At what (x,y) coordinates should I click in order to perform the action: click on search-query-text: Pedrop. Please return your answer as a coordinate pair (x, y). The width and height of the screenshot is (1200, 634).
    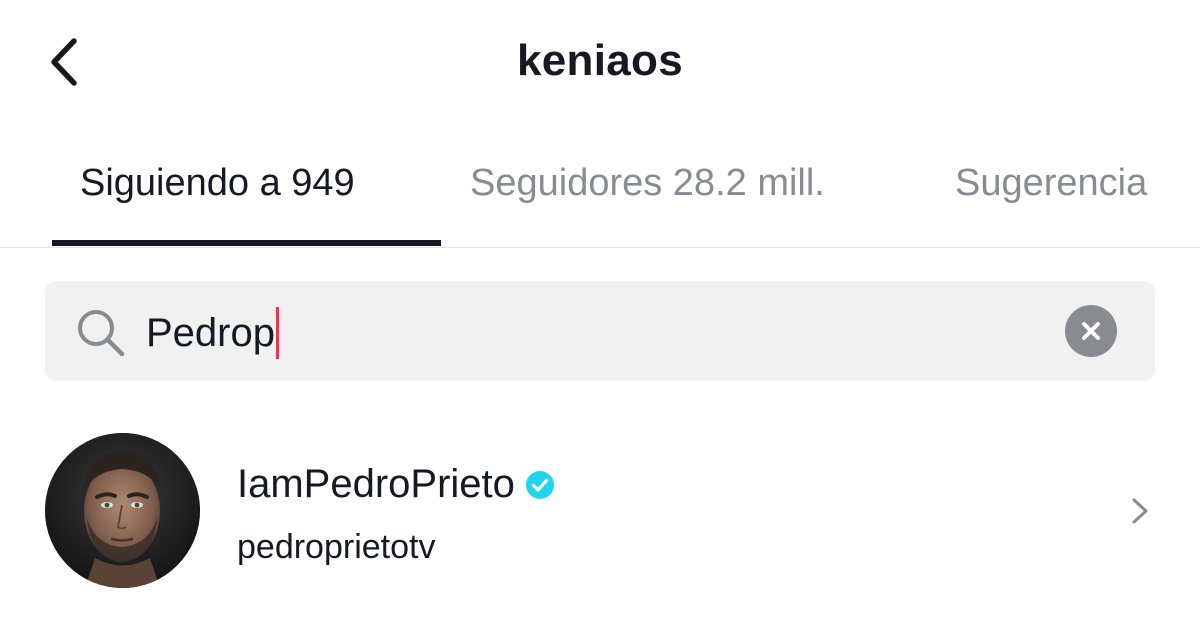
    Looking at the image, I should click on (210, 332).